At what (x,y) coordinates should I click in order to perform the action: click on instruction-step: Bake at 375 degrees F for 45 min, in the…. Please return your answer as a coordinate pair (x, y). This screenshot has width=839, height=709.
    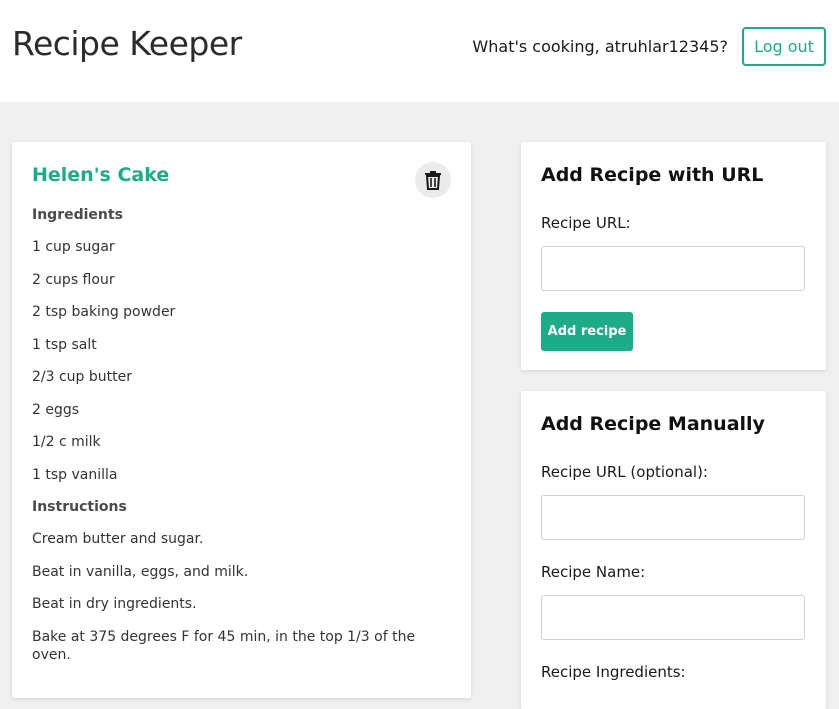
    Looking at the image, I should click on (224, 645).